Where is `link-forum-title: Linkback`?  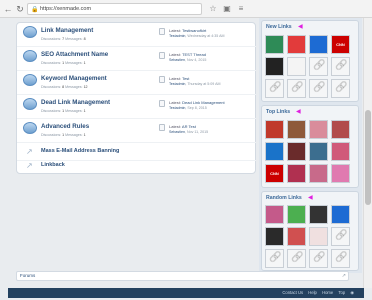
link-forum-title: Linkback is located at coordinates (53, 165).